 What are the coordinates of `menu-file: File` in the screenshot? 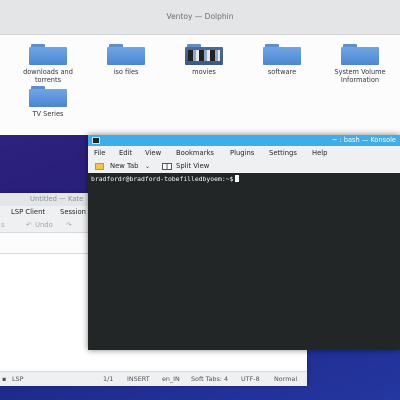 It's located at (99, 153).